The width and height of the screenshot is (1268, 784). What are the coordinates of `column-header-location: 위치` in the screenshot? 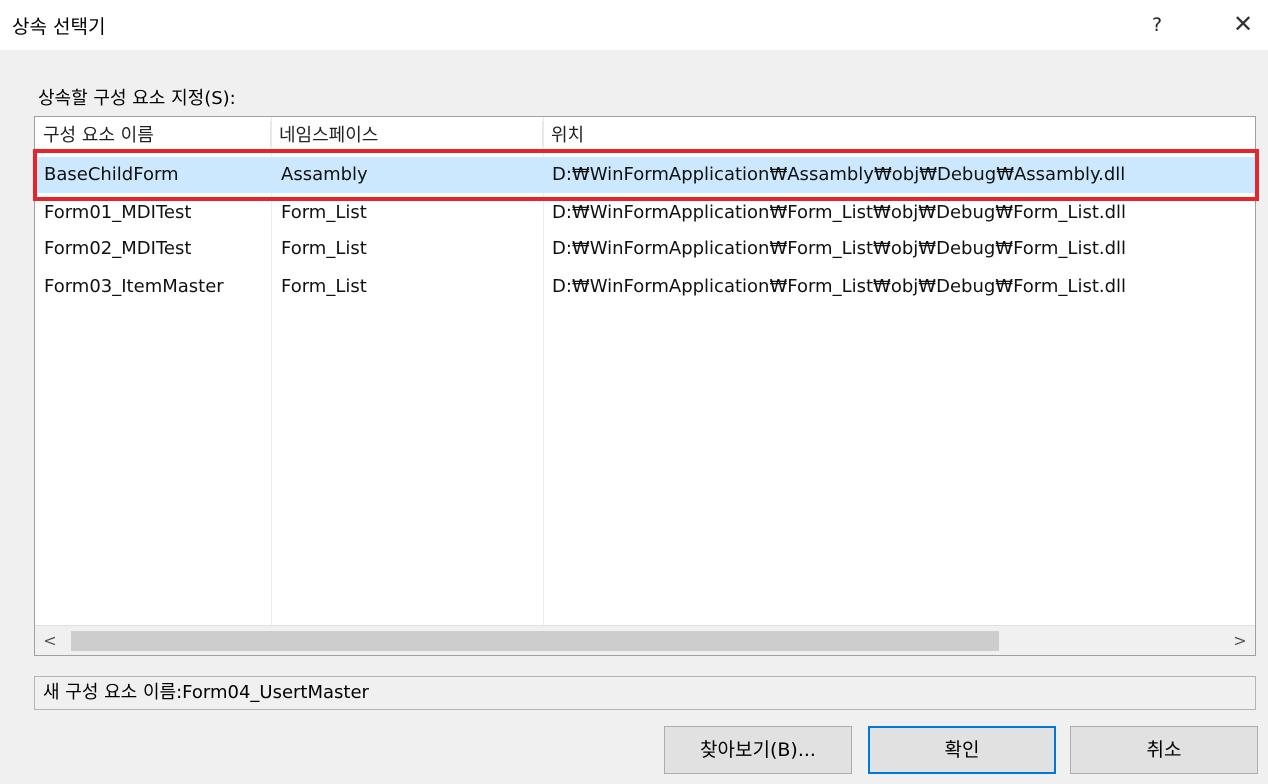 It's located at (899, 134).